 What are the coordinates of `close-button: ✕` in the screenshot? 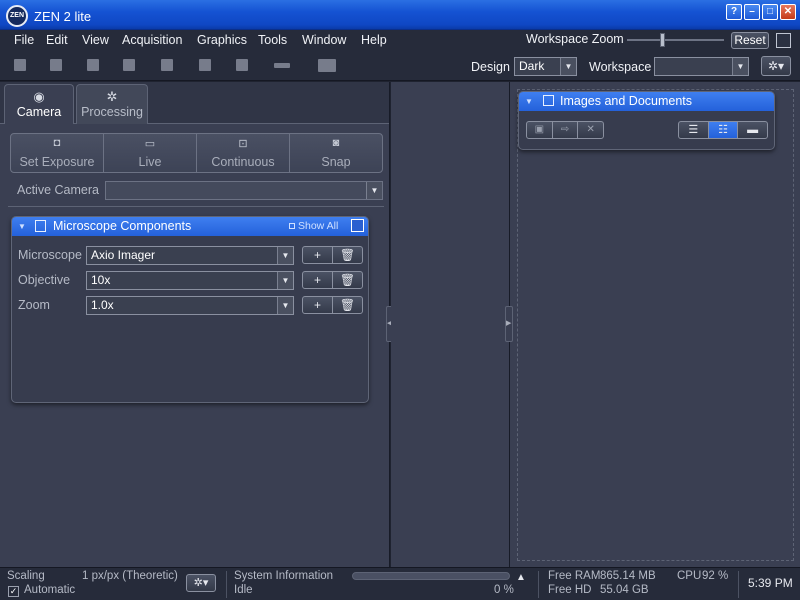 It's located at (788, 12).